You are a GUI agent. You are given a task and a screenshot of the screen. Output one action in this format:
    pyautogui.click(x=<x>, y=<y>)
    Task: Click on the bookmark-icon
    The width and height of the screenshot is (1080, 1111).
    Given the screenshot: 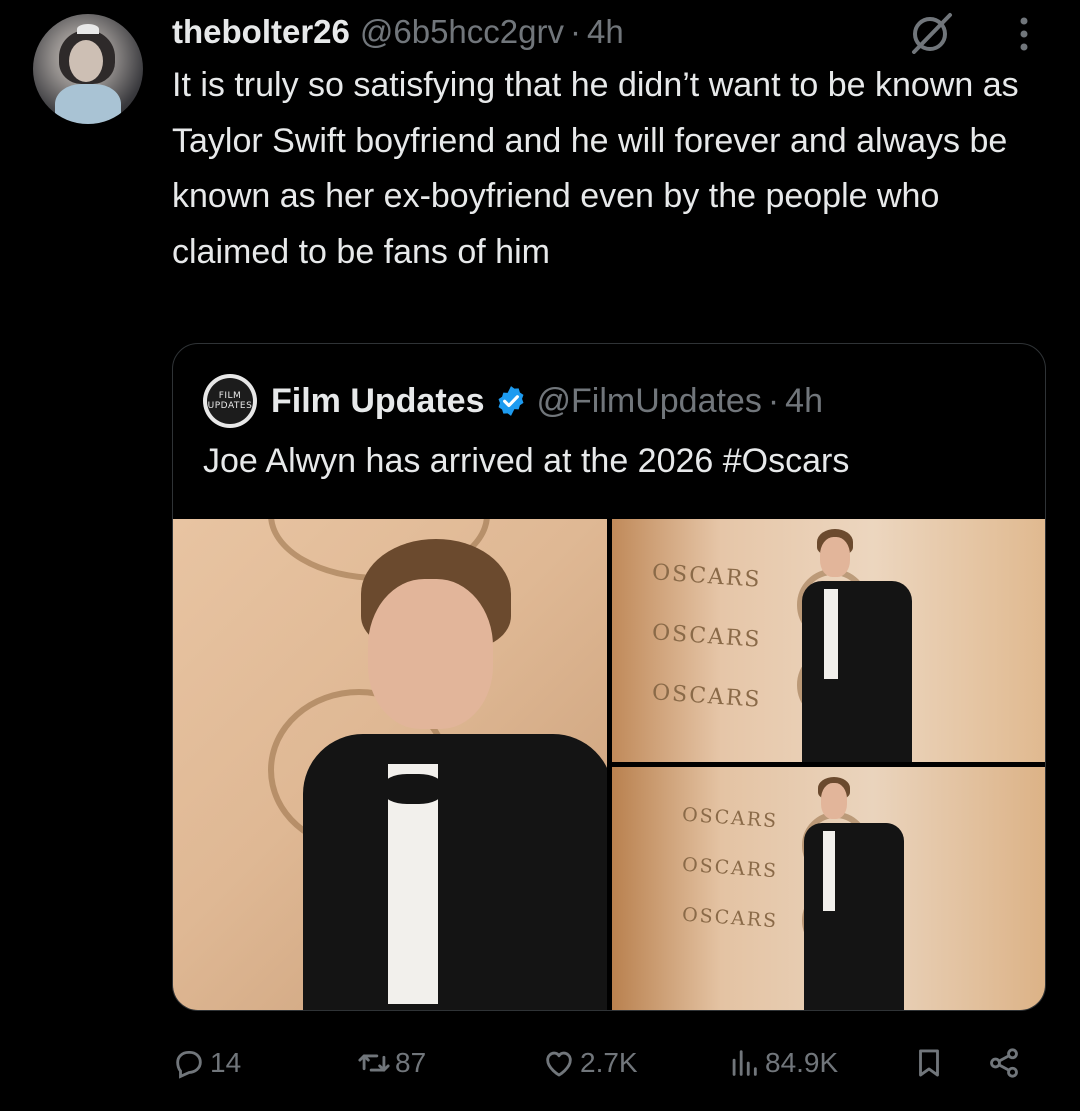 What is the action you would take?
    pyautogui.click(x=929, y=1063)
    